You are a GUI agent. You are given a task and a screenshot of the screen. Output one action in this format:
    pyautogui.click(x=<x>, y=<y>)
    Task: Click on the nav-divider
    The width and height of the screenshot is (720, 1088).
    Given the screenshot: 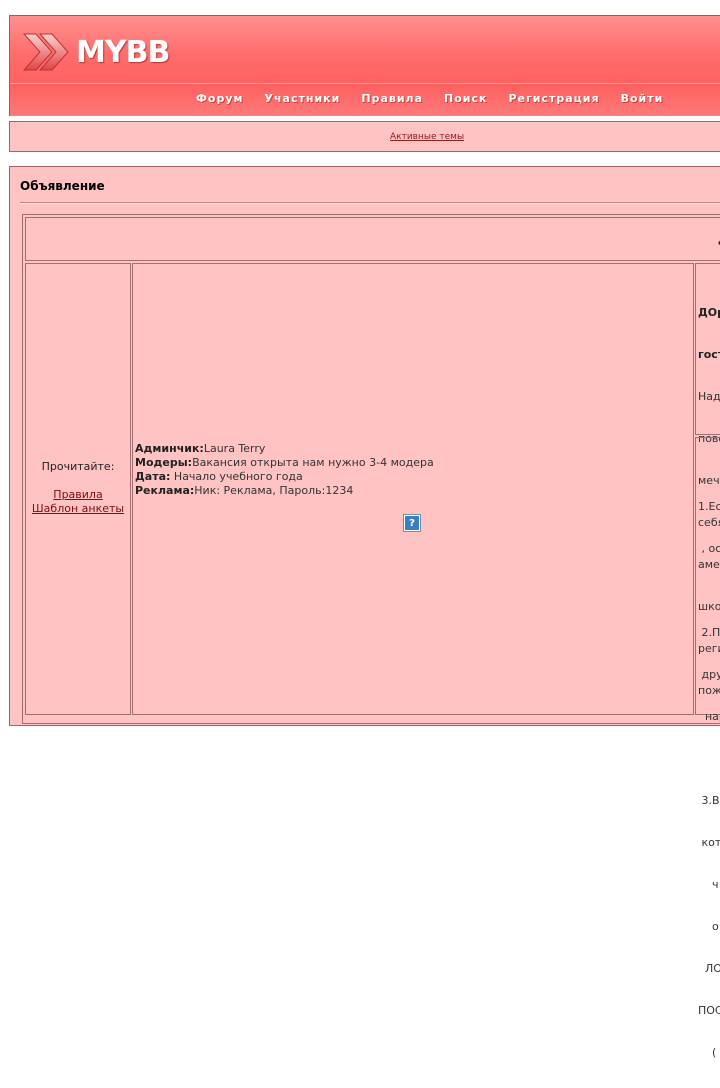 What is the action you would take?
    pyautogui.click(x=365, y=83)
    